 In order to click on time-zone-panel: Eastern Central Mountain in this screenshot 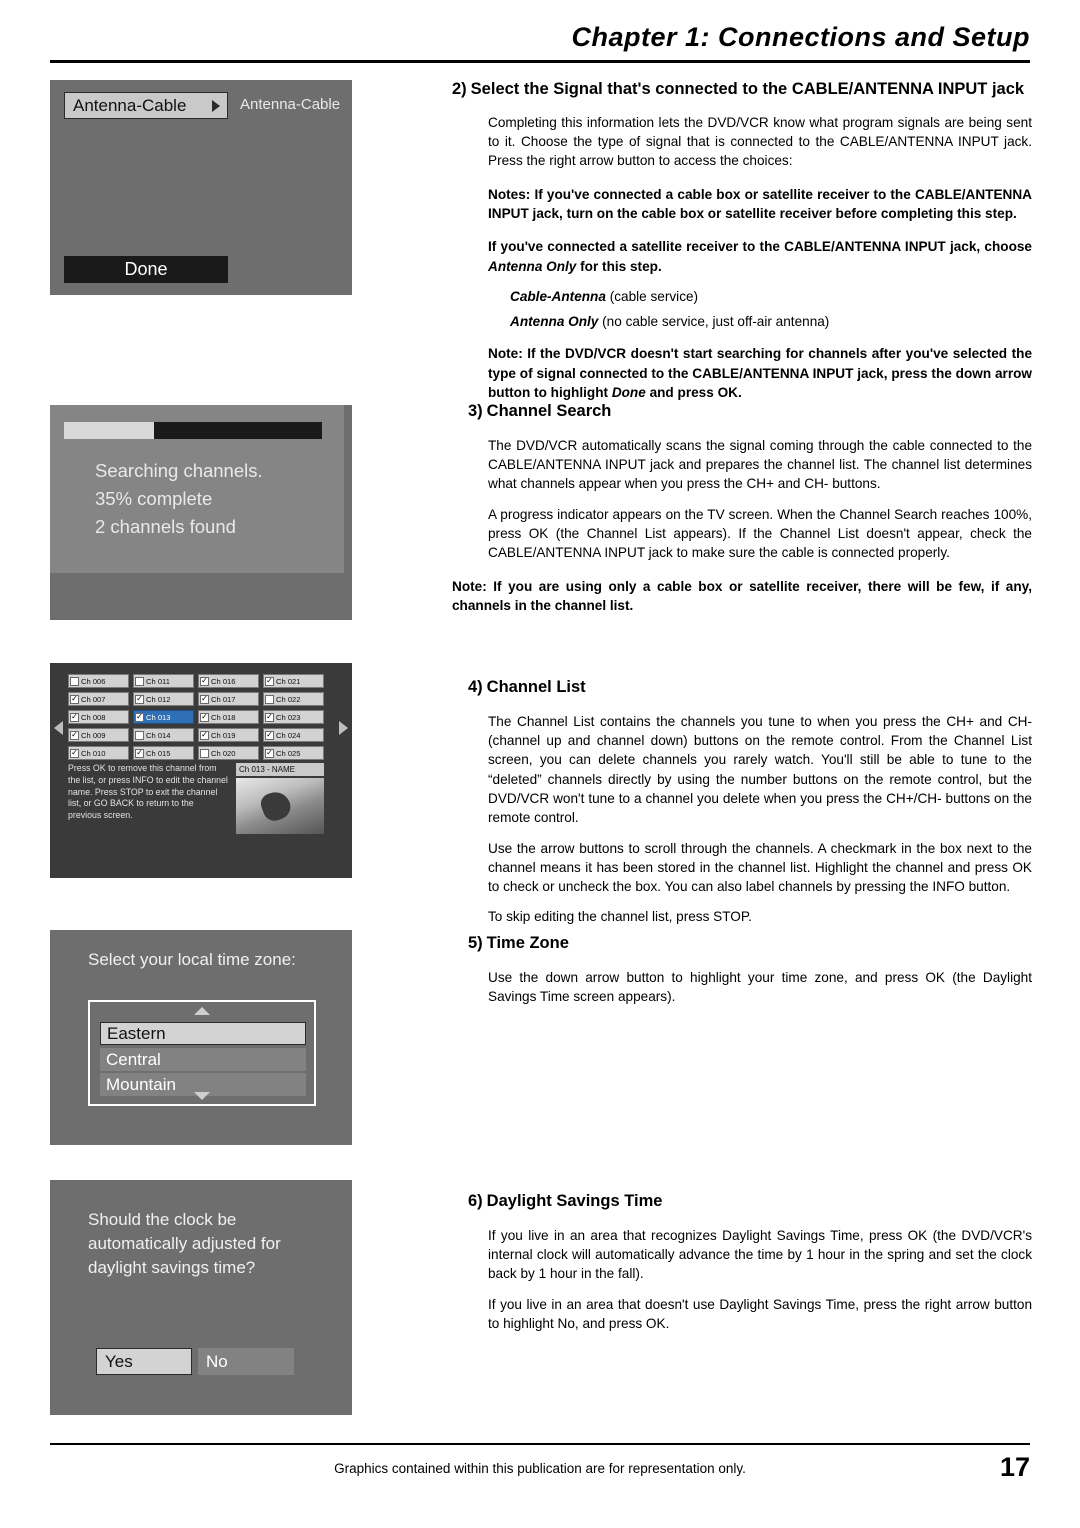, I will do `click(202, 1053)`.